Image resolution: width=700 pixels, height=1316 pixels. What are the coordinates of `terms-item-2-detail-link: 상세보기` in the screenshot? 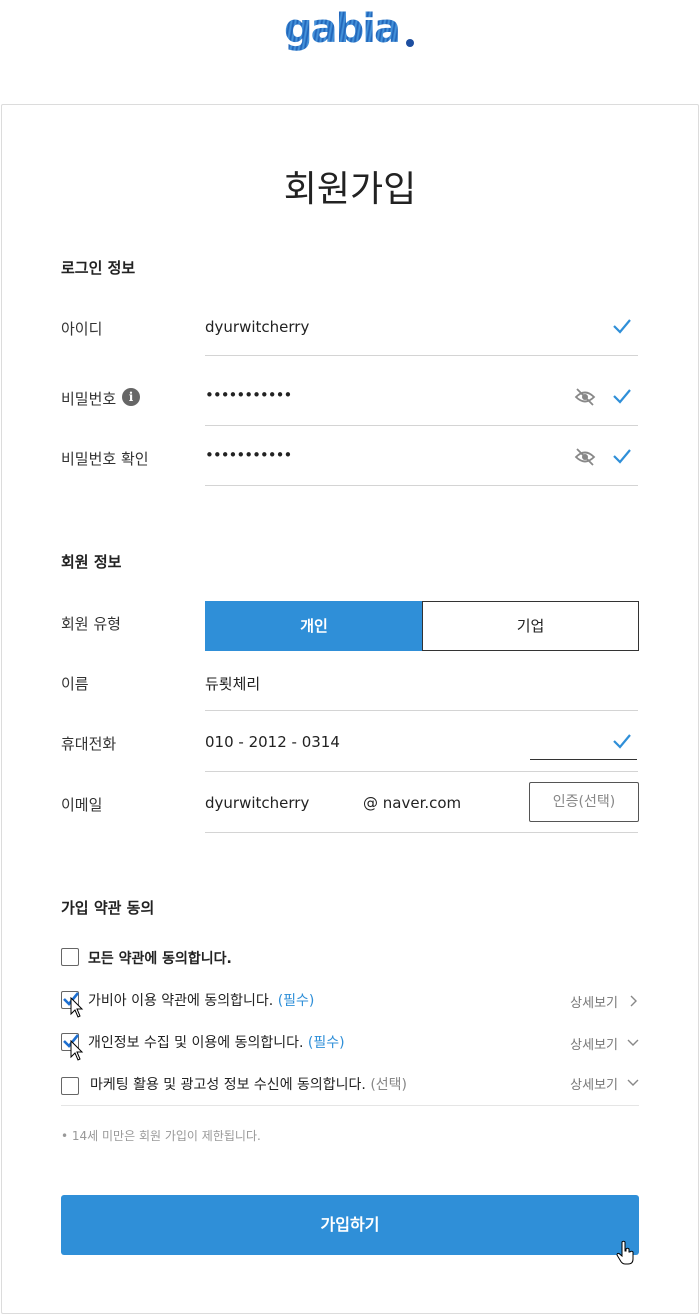 It's located at (594, 1043).